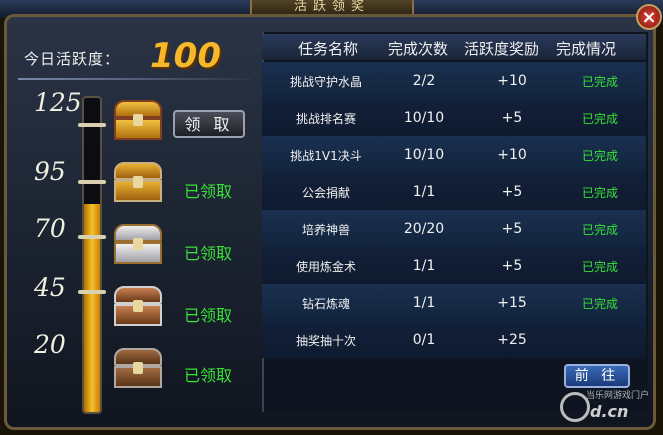 This screenshot has height=435, width=663. Describe the element at coordinates (326, 82) in the screenshot. I see `cell-name: 挑战守护水晶` at that location.